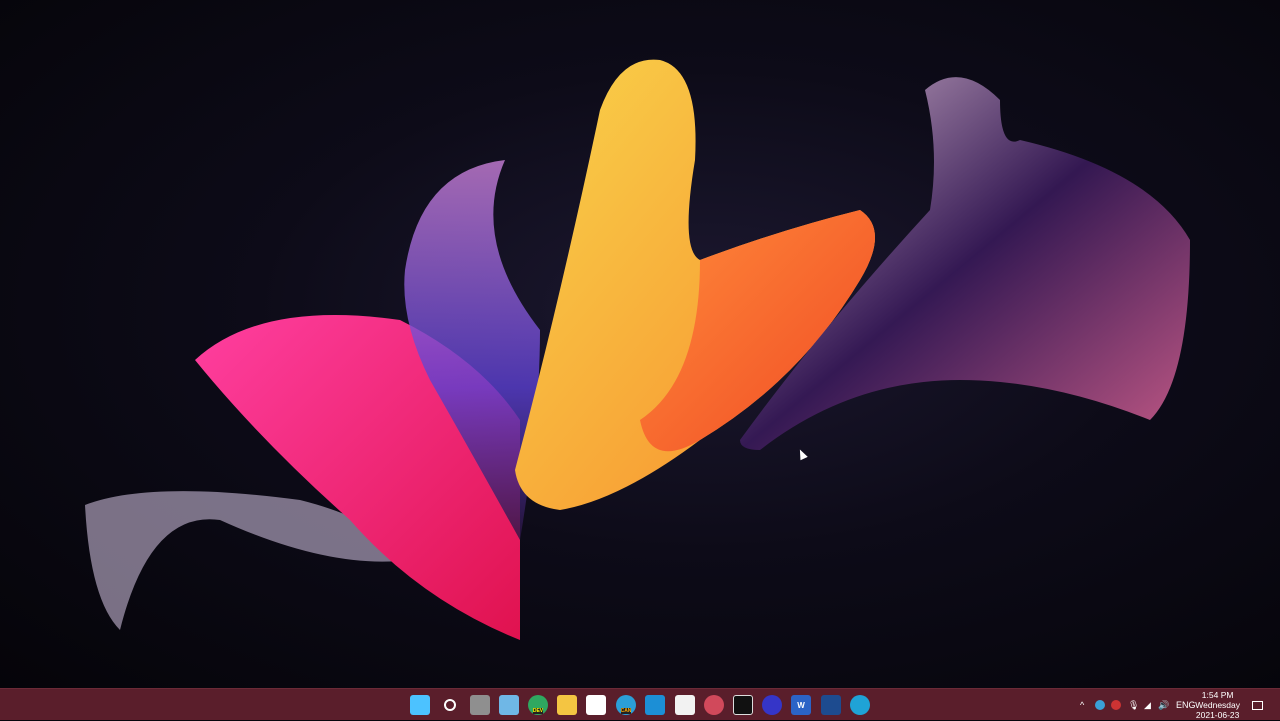  I want to click on clock: 1:54 PM Wednesday 2021-06-23, so click(1217, 705).